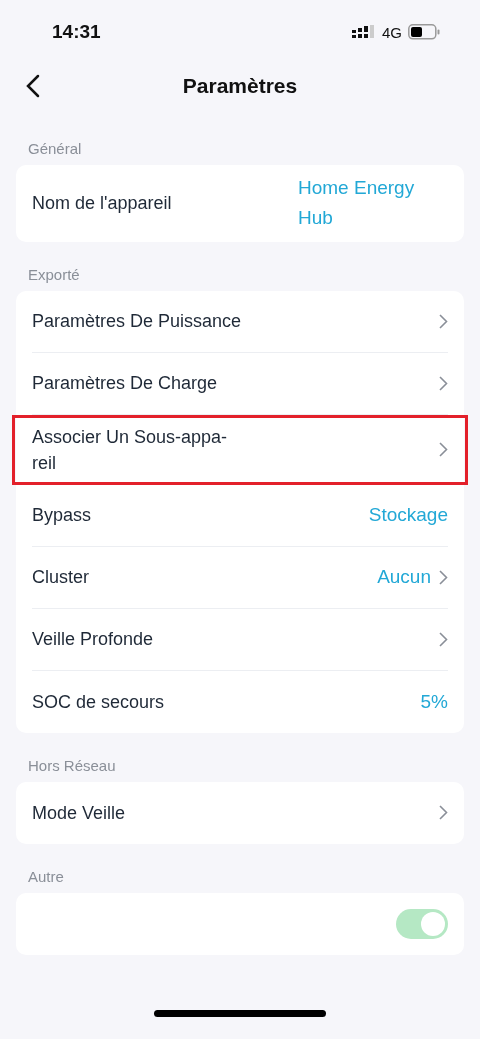 The height and width of the screenshot is (1039, 480). Describe the element at coordinates (79, 813) in the screenshot. I see `setting-label: Mode Veille` at that location.